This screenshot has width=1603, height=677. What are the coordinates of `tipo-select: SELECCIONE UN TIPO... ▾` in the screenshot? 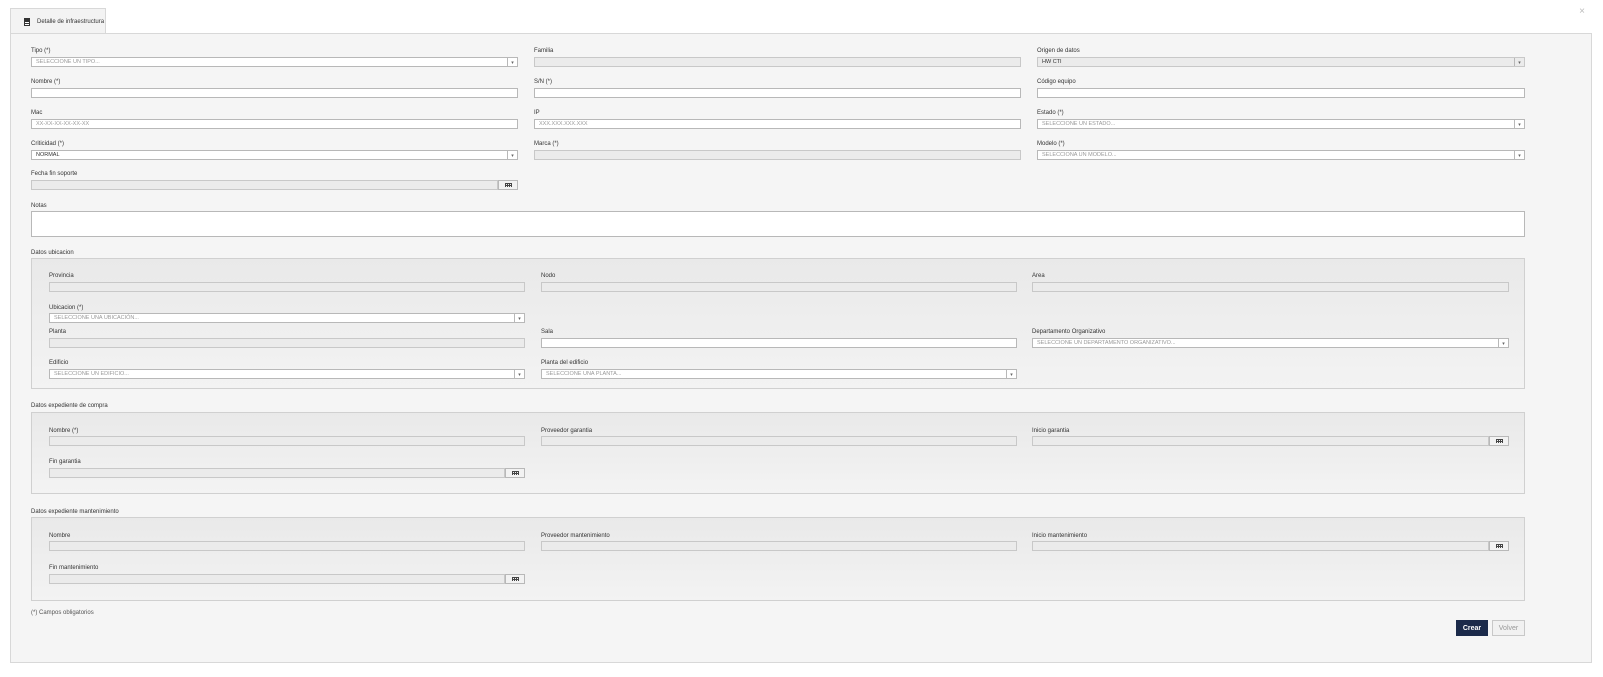 It's located at (274, 62).